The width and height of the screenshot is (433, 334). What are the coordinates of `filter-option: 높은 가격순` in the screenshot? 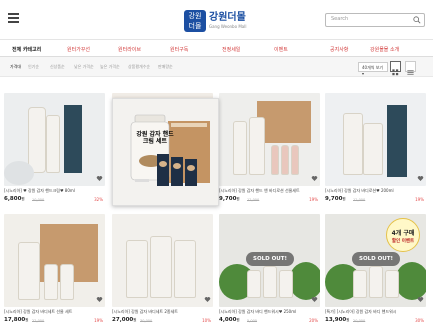 It's located at (110, 67).